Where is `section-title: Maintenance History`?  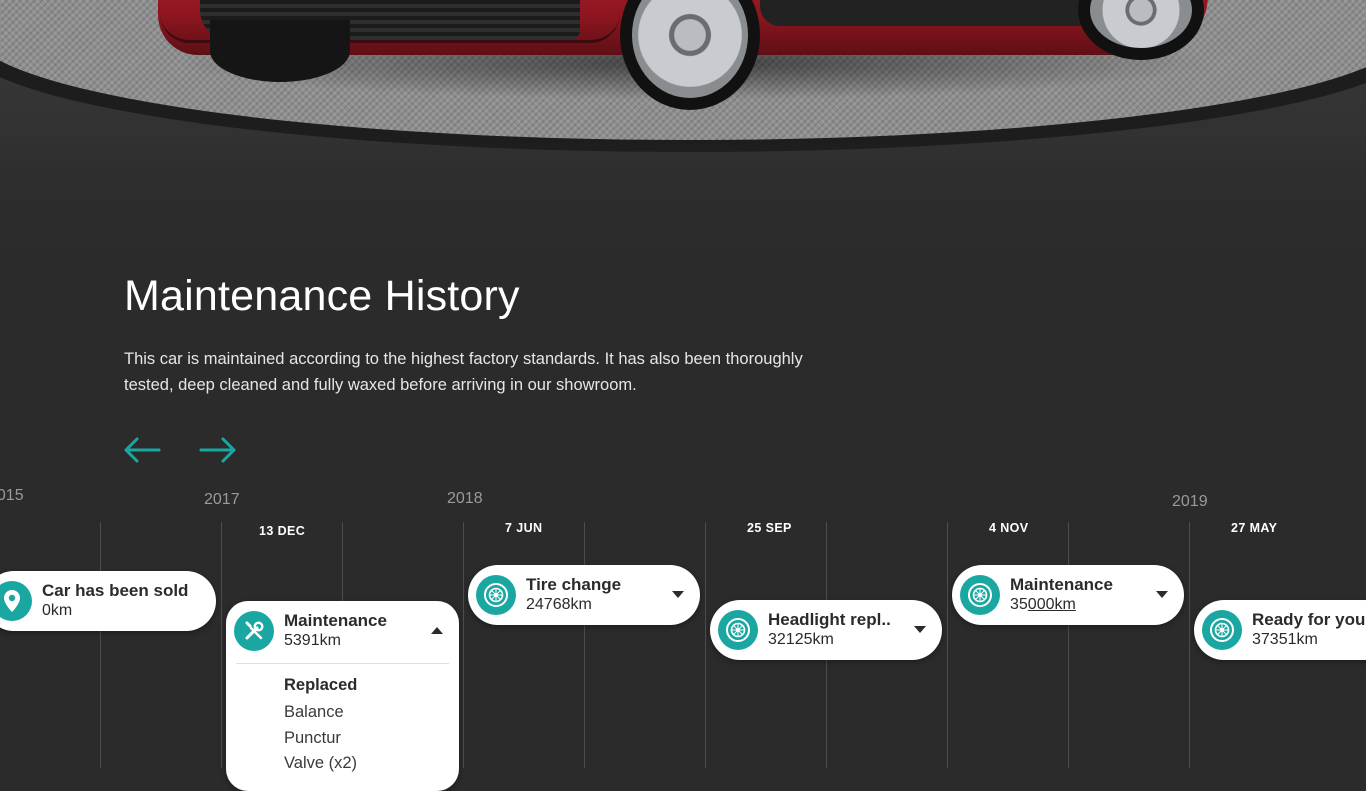 section-title: Maintenance History is located at coordinates (322, 296).